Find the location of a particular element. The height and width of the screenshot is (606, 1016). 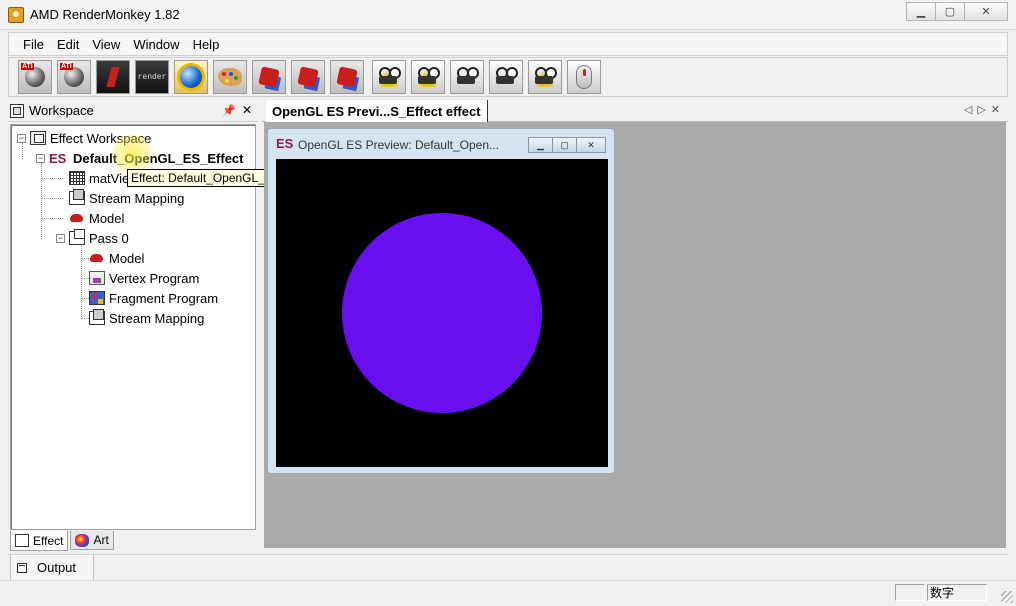

es-effect-icon: ES is located at coordinates (58, 158).